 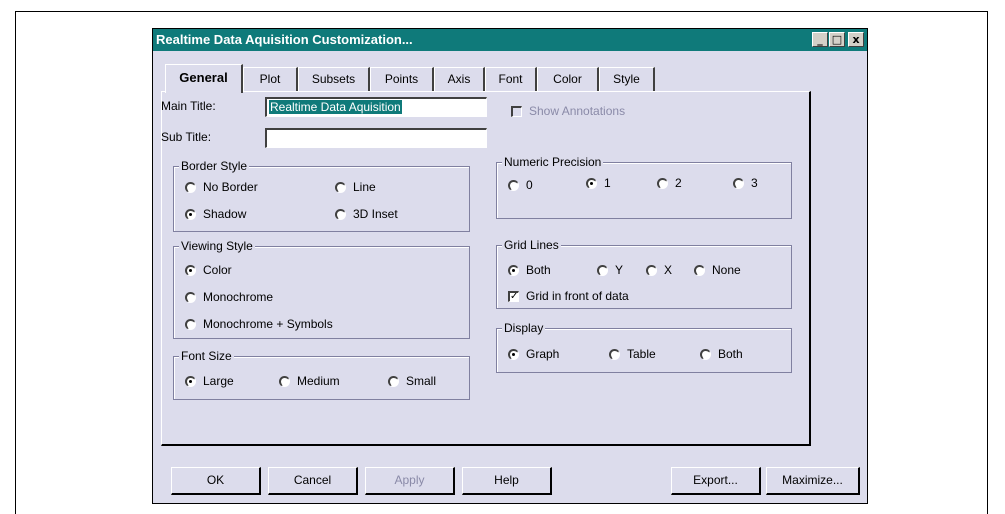 I want to click on tab-axis: Axis, so click(x=459, y=79).